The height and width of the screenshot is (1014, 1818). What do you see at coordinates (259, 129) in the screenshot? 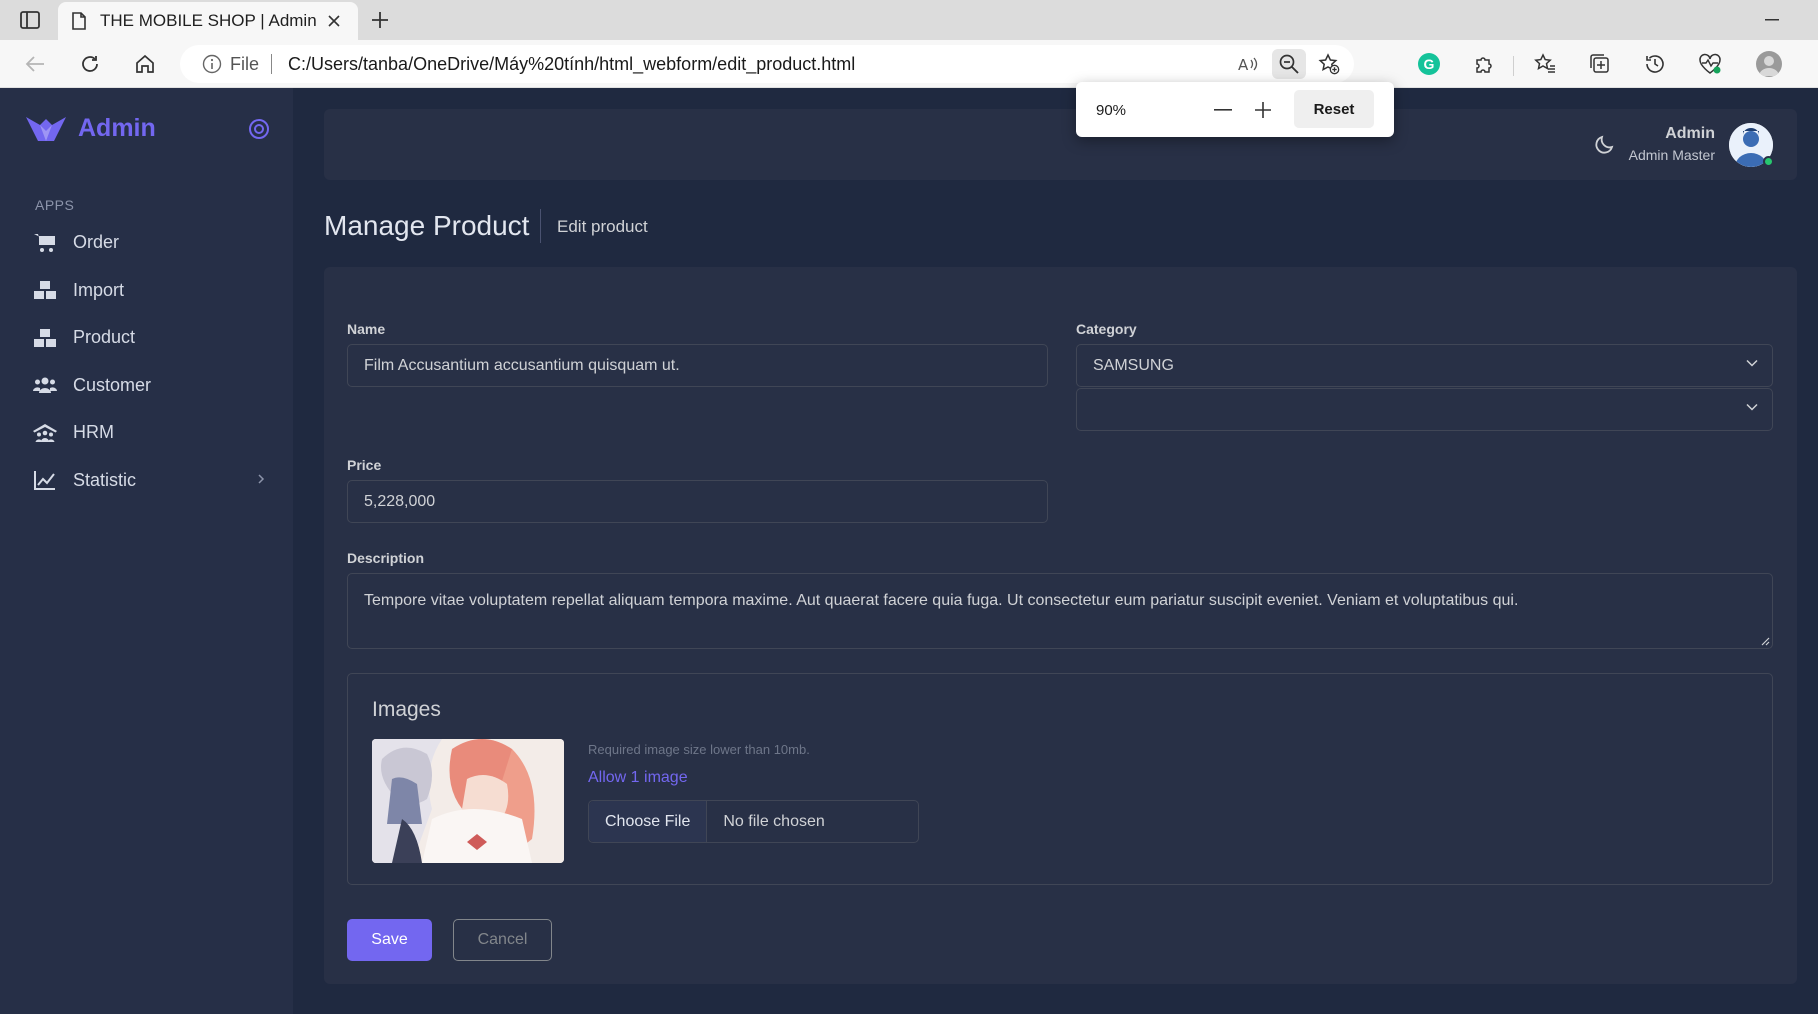
I see `sidebar-toggle-icon` at bounding box center [259, 129].